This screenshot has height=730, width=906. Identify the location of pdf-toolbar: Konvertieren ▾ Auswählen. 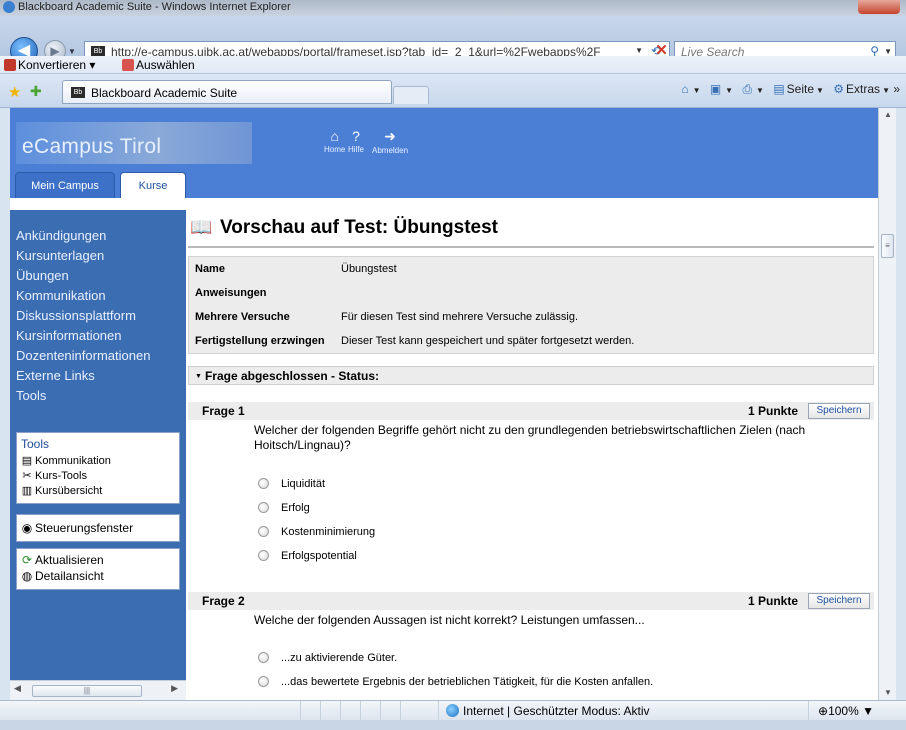
(453, 65).